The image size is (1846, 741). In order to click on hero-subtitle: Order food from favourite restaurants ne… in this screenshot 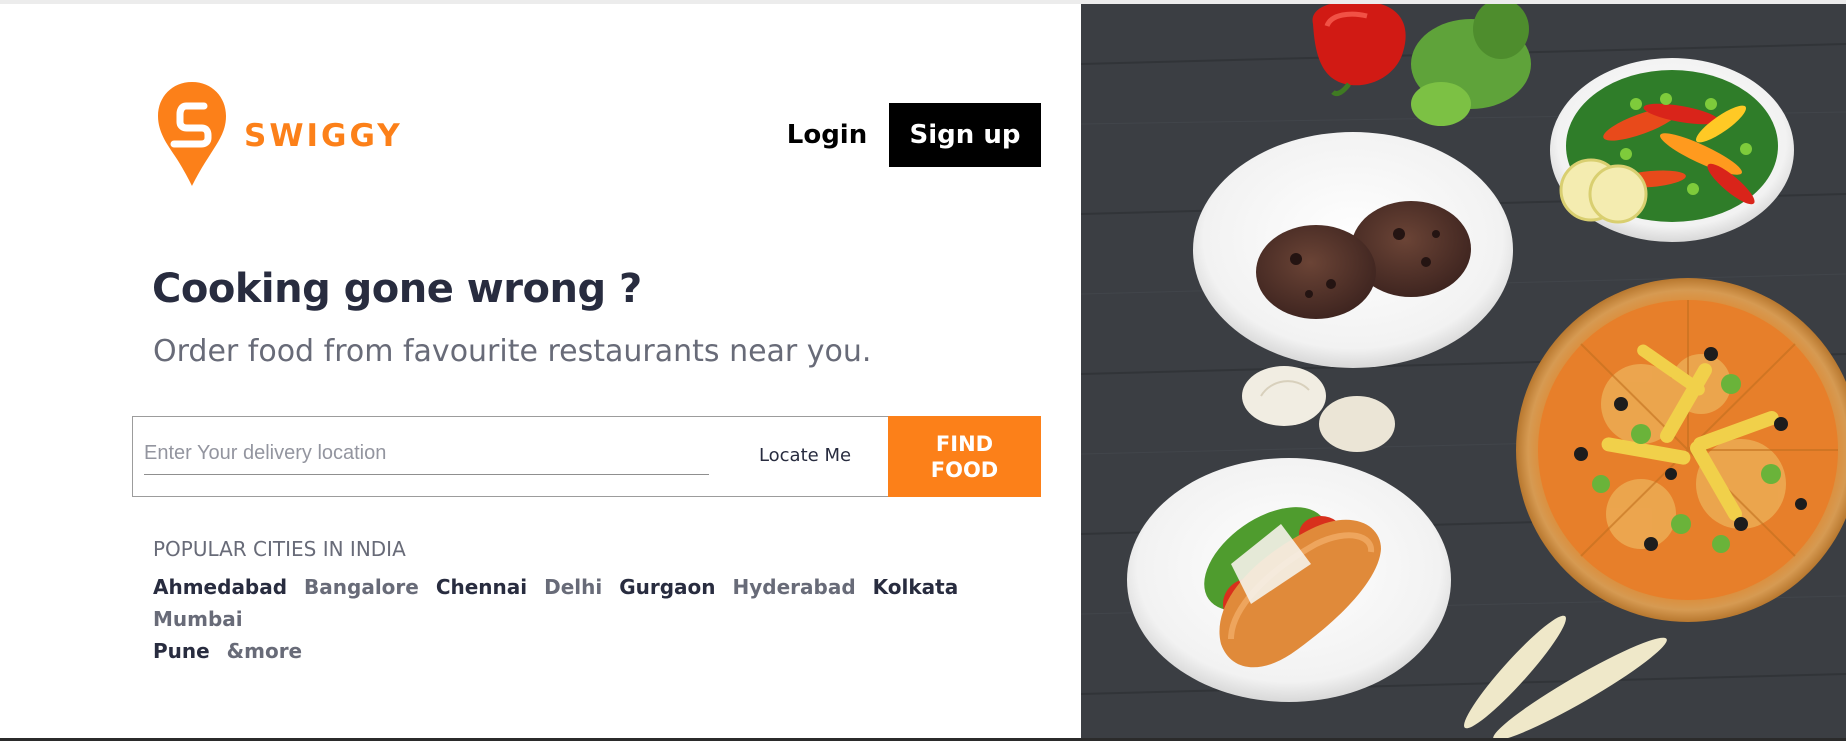, I will do `click(512, 351)`.